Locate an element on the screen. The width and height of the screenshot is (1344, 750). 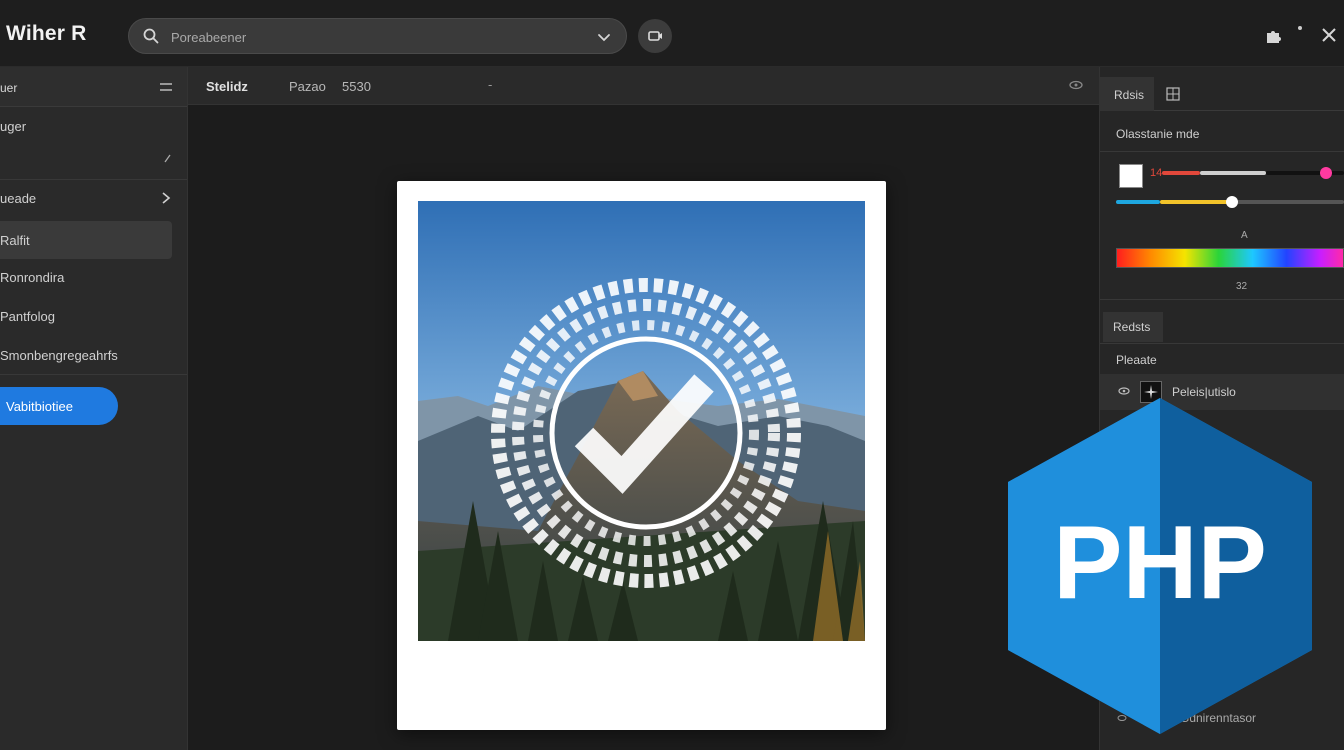
red-slider-track-dark is located at coordinates (1305, 173).